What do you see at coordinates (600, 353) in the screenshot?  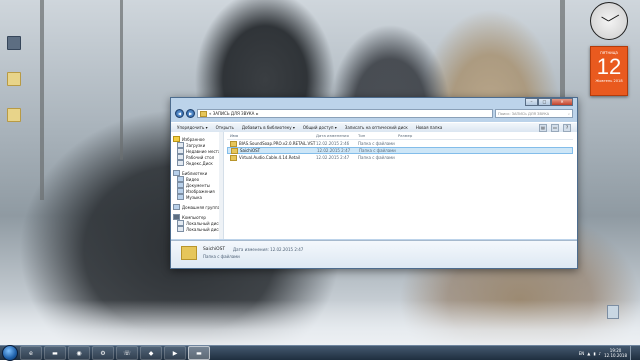 I see `volume-icon: ♪` at bounding box center [600, 353].